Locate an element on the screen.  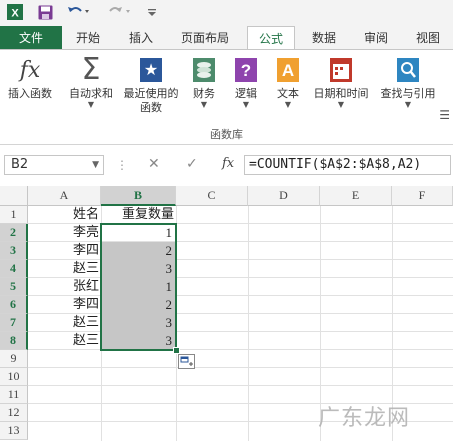
undo-icon is located at coordinates (78, 12).